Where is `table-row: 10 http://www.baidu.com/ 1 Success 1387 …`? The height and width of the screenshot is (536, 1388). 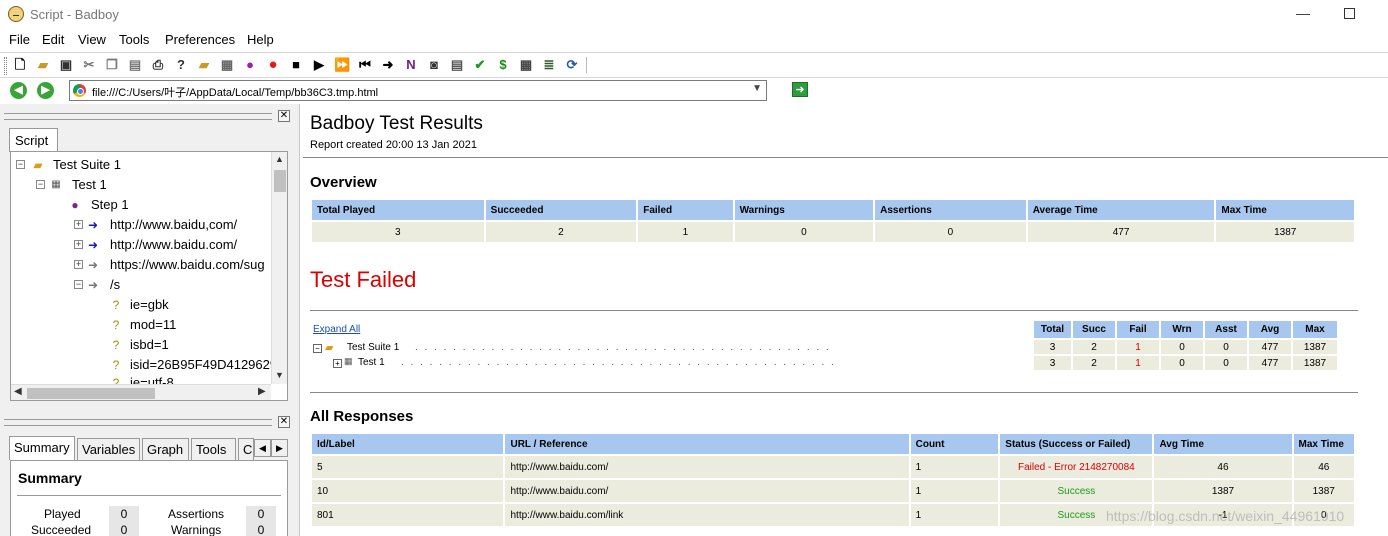 table-row: 10 http://www.baidu.com/ 1 Success 1387 … is located at coordinates (833, 491).